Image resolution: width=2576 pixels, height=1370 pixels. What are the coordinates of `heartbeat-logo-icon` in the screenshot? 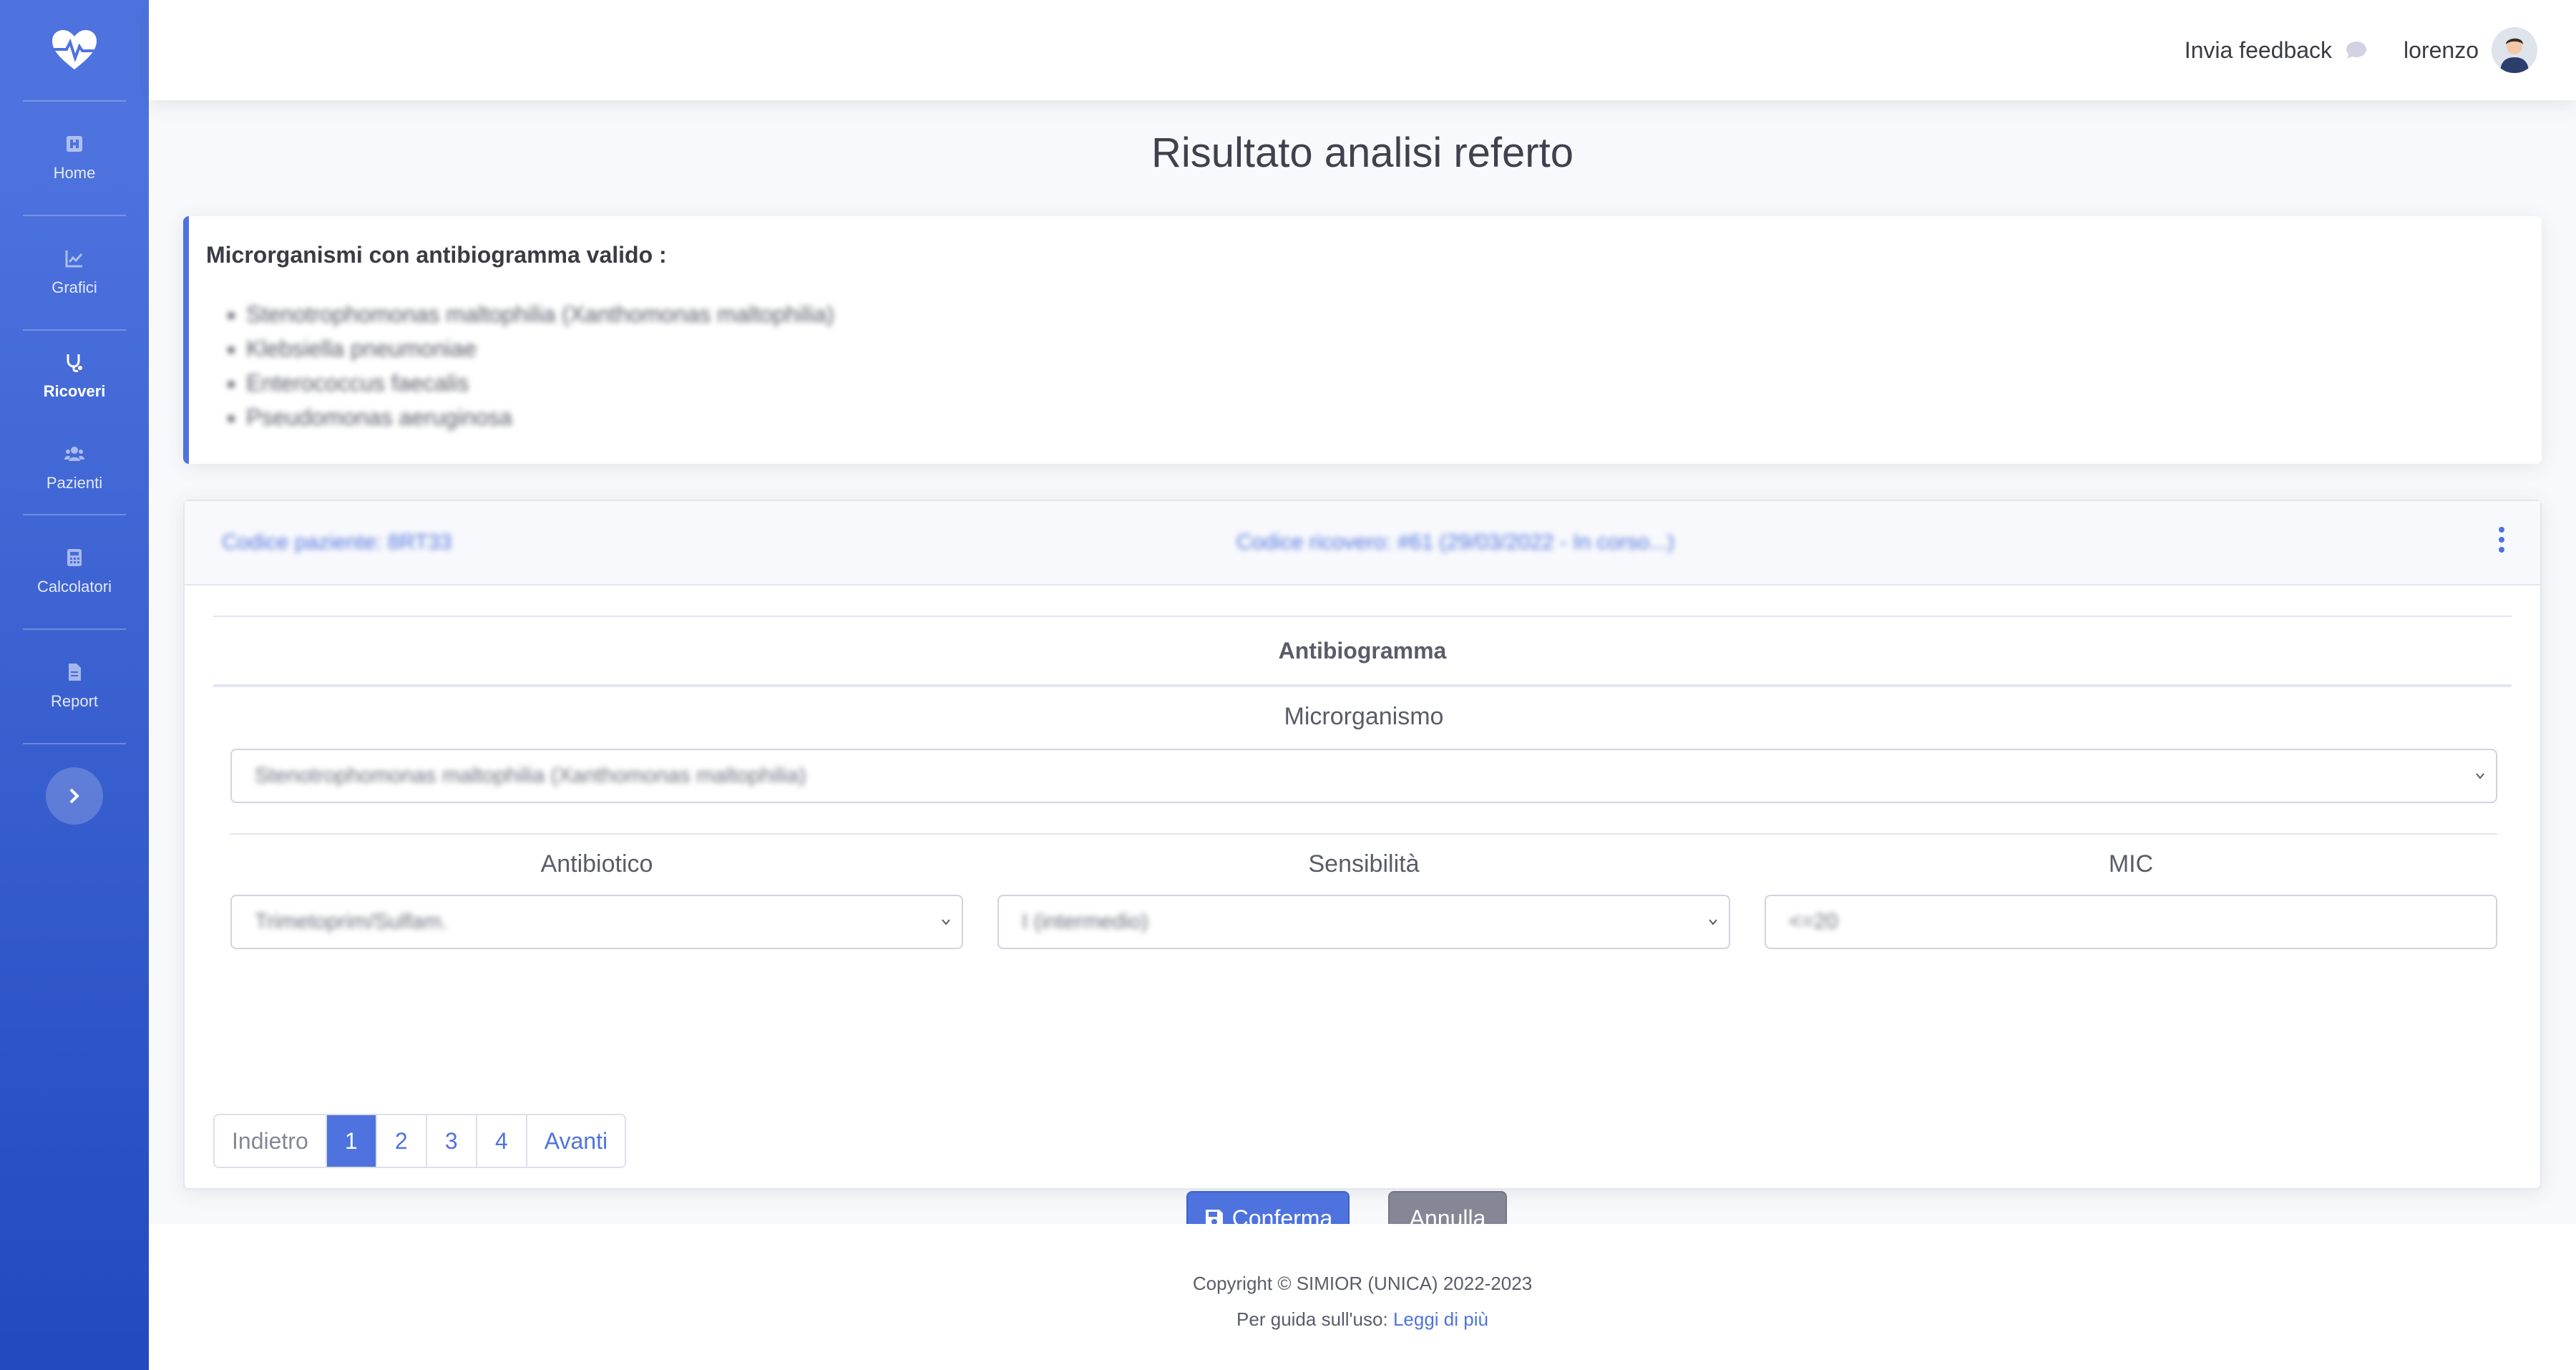 It's located at (74, 49).